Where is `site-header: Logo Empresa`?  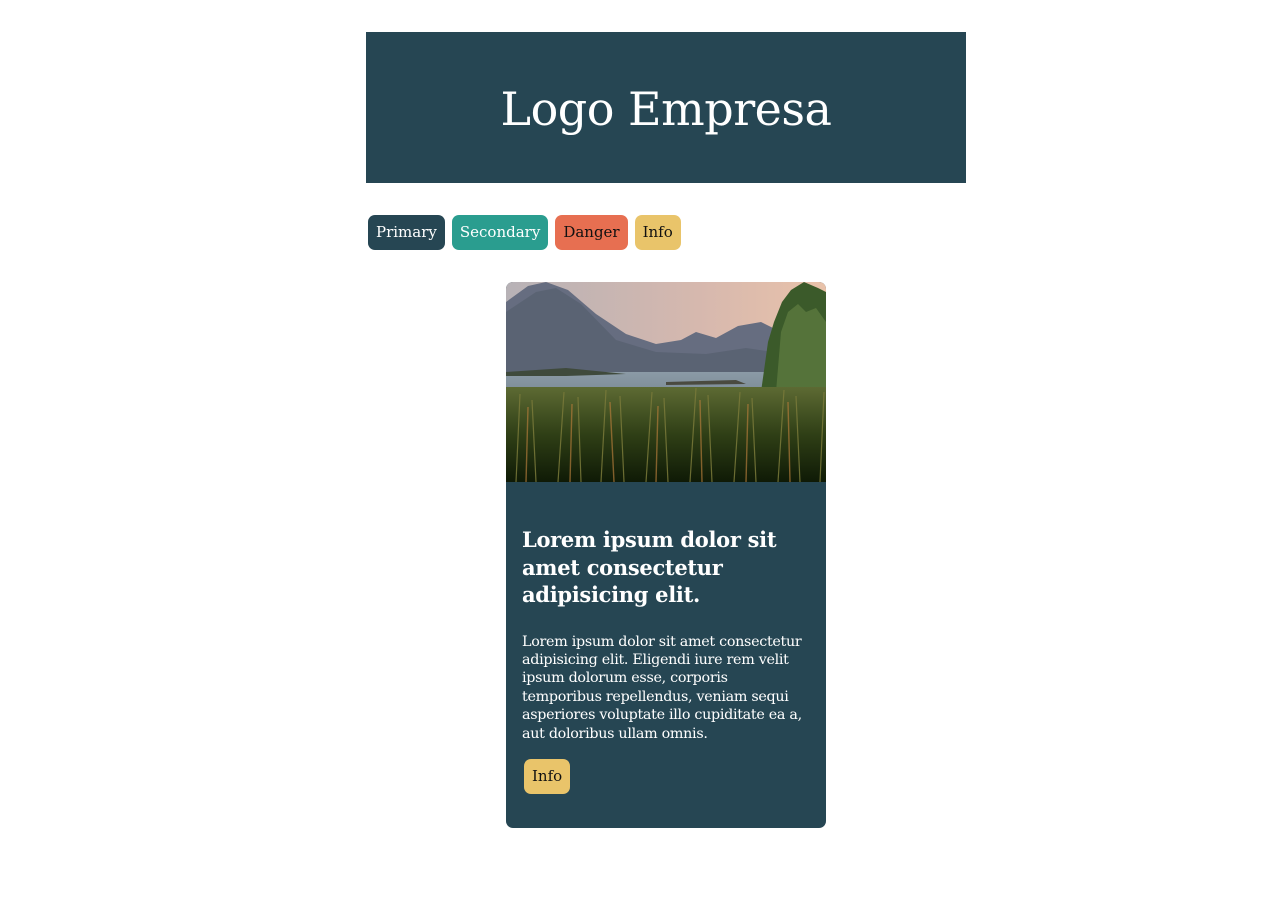
site-header: Logo Empresa is located at coordinates (666, 107).